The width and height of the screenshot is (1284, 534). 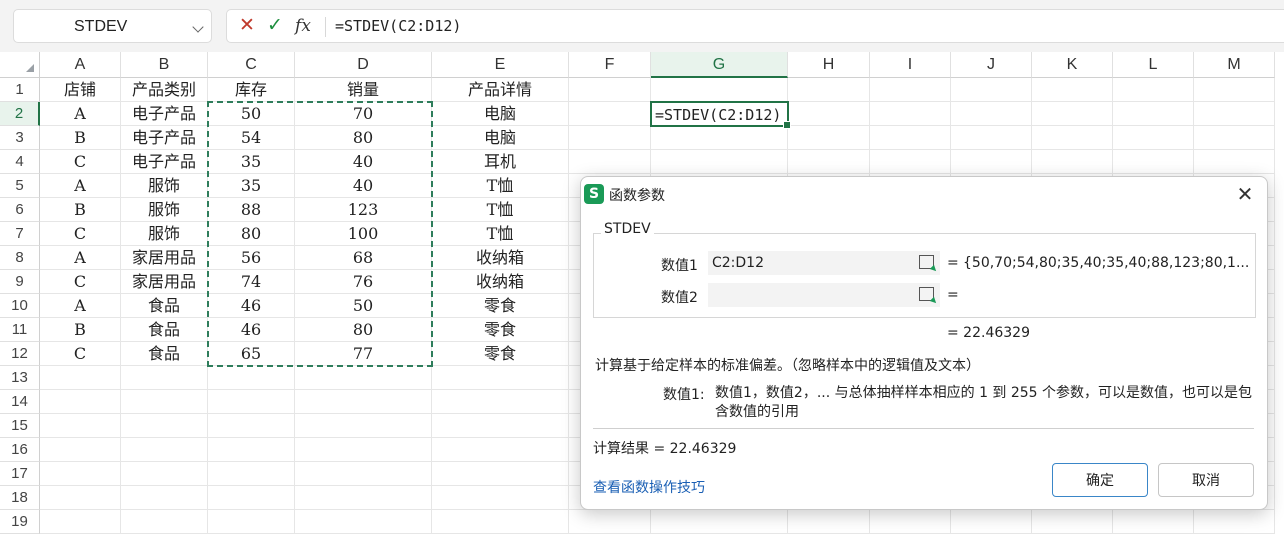 What do you see at coordinates (1072, 162) in the screenshot?
I see `cell-k4` at bounding box center [1072, 162].